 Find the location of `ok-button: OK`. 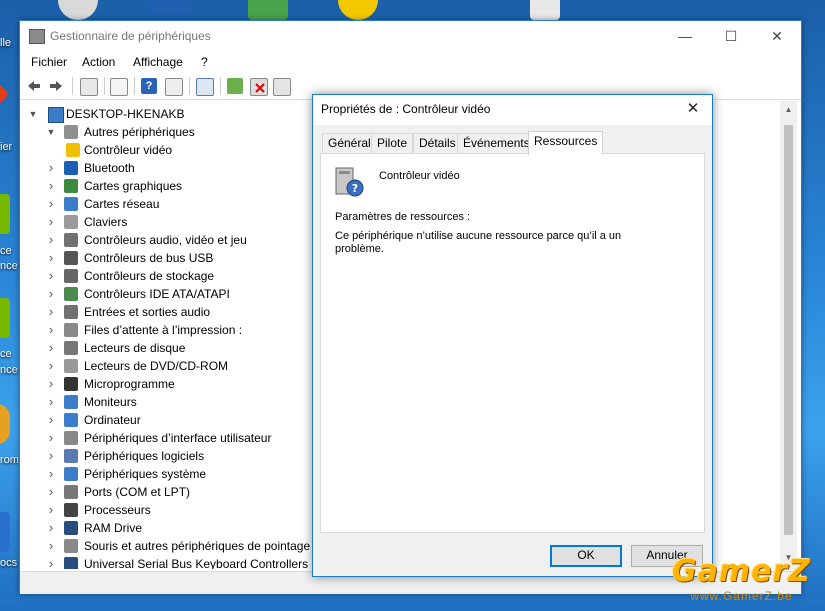

ok-button: OK is located at coordinates (586, 556).